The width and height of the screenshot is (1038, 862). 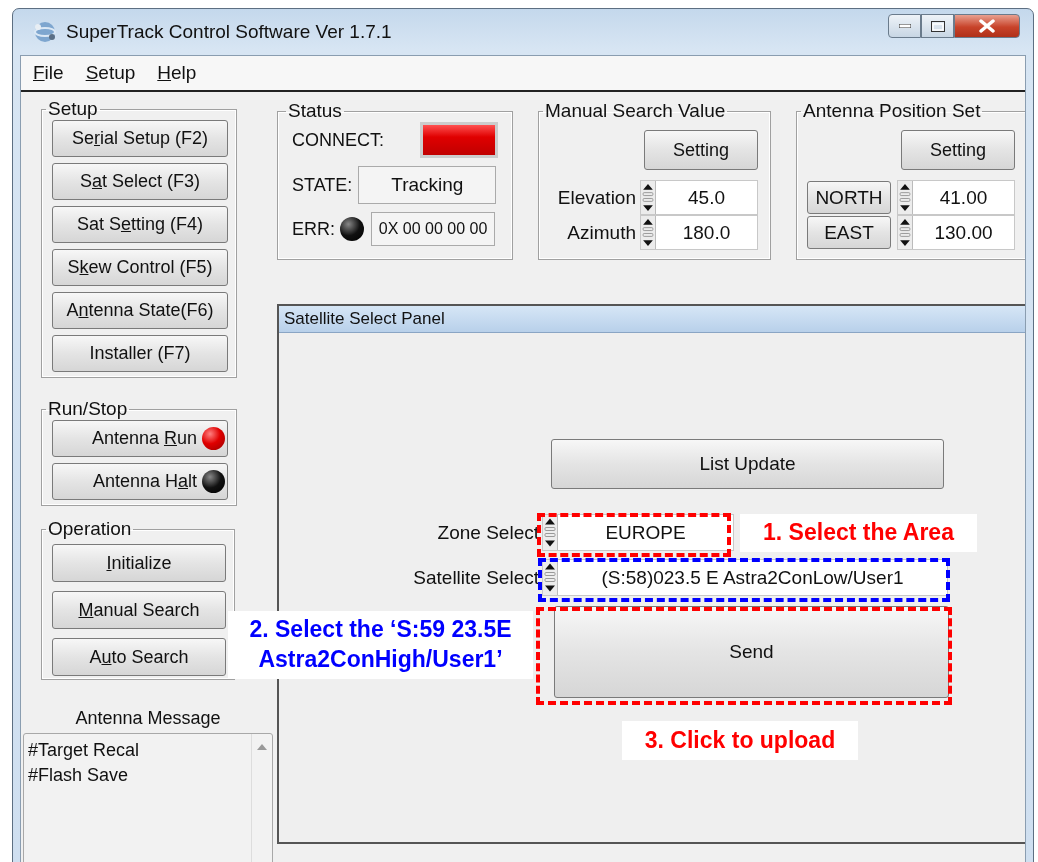 What do you see at coordinates (262, 747) in the screenshot?
I see `scroll-up-icon` at bounding box center [262, 747].